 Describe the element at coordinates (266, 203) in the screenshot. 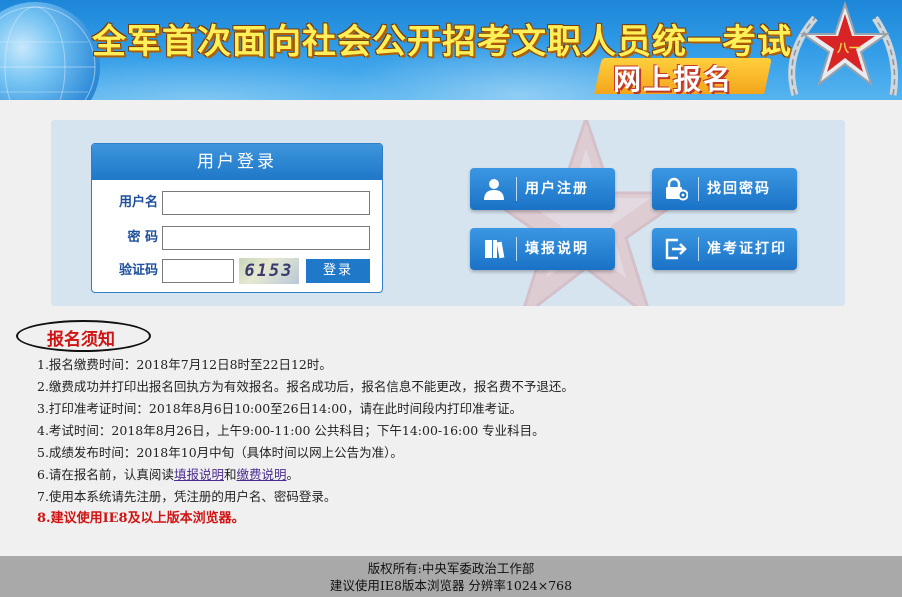

I see `username-input` at that location.